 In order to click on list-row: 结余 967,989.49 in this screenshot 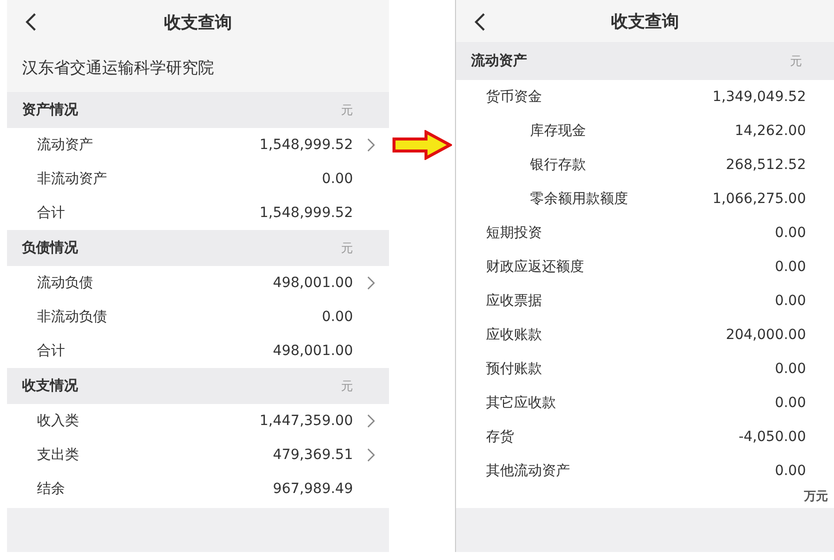, I will do `click(198, 489)`.